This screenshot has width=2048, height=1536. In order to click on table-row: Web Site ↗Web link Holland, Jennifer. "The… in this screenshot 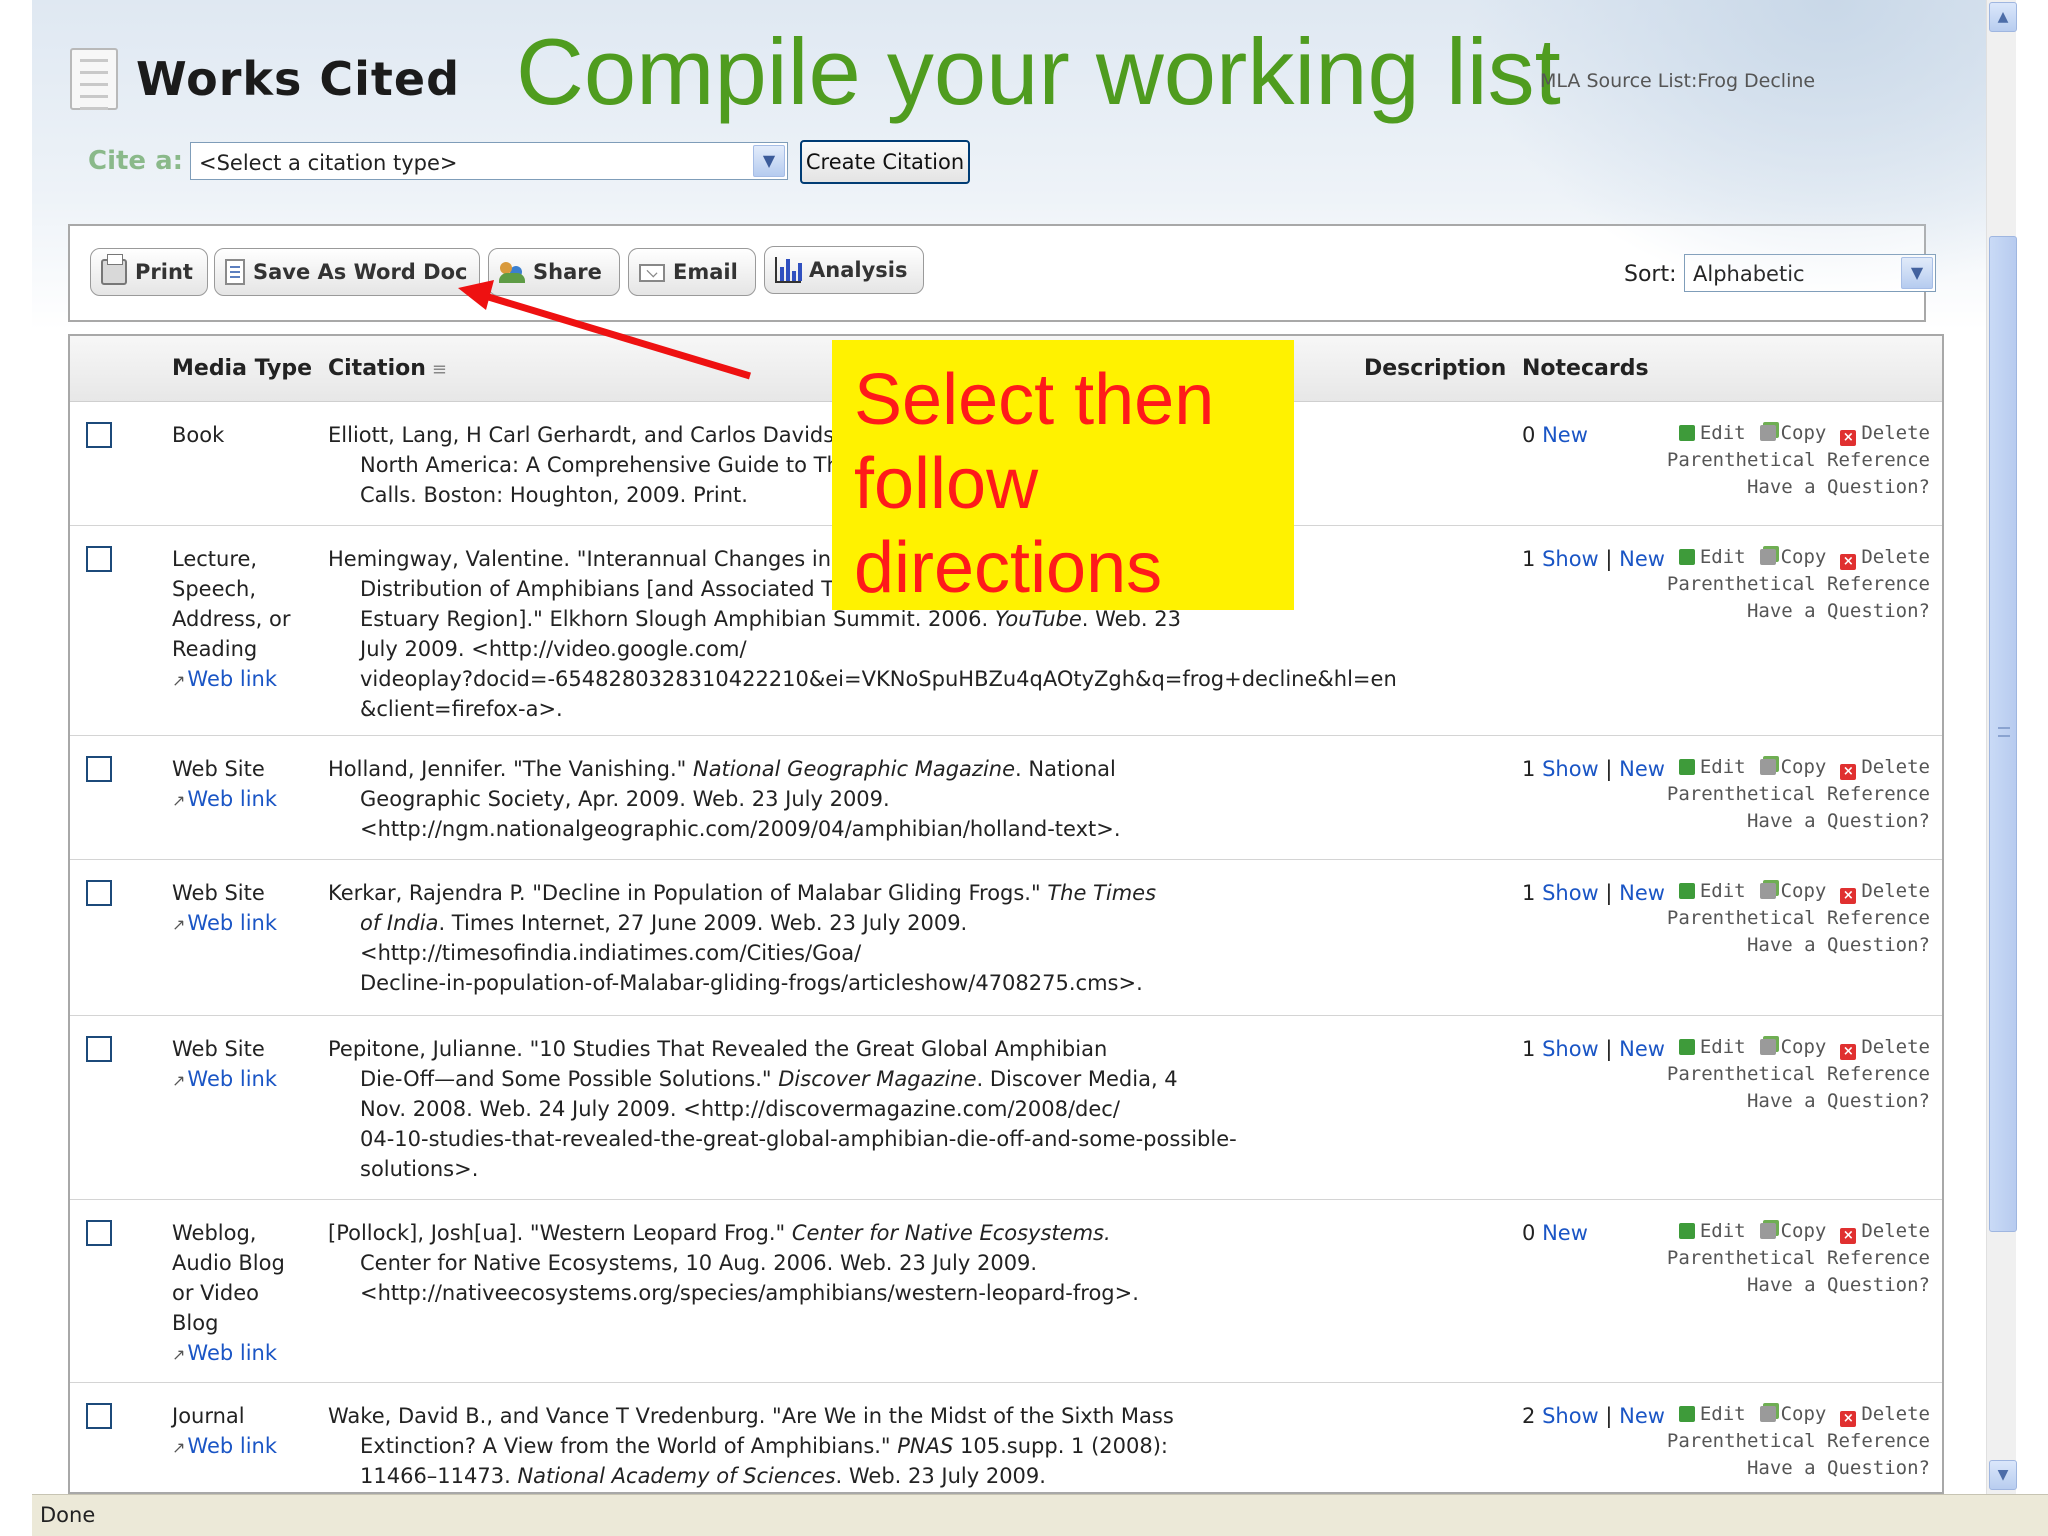, I will do `click(1006, 798)`.